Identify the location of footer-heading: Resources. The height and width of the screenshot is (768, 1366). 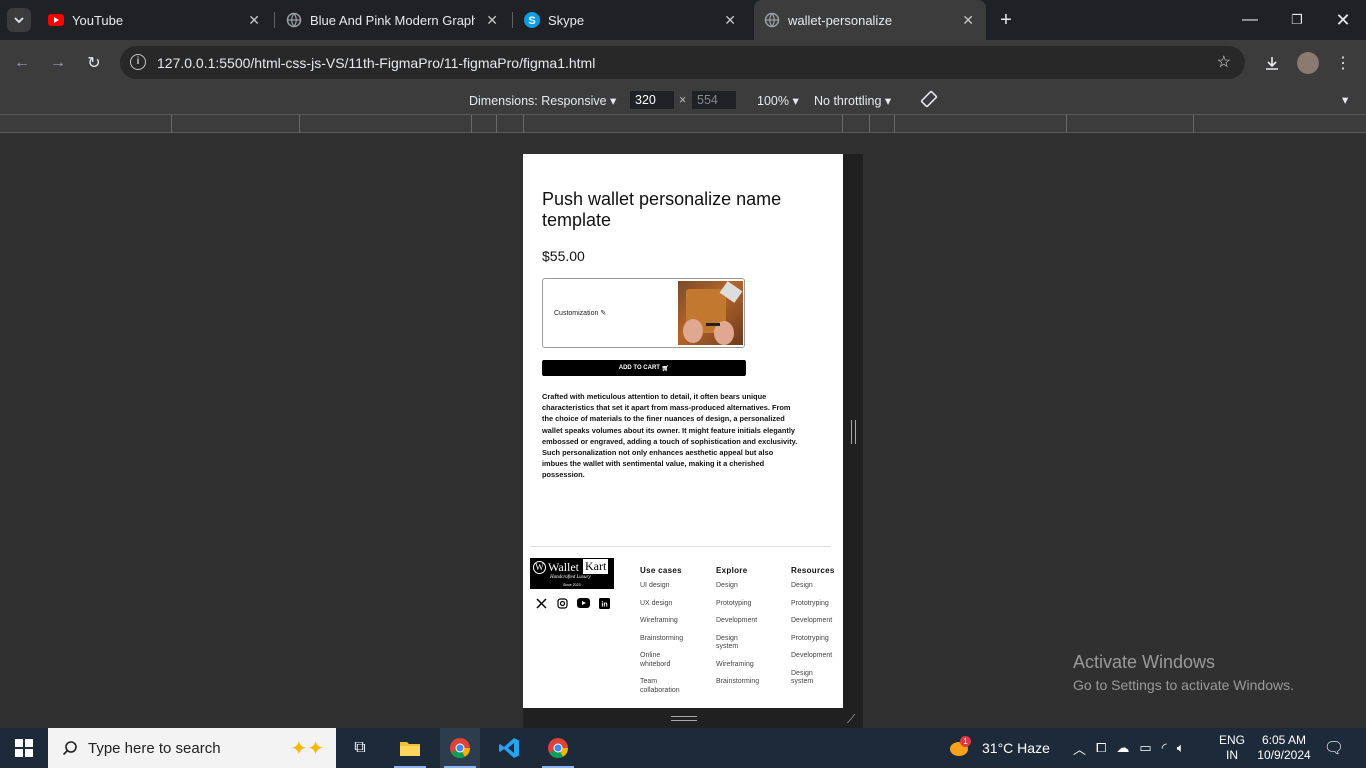
(813, 570).